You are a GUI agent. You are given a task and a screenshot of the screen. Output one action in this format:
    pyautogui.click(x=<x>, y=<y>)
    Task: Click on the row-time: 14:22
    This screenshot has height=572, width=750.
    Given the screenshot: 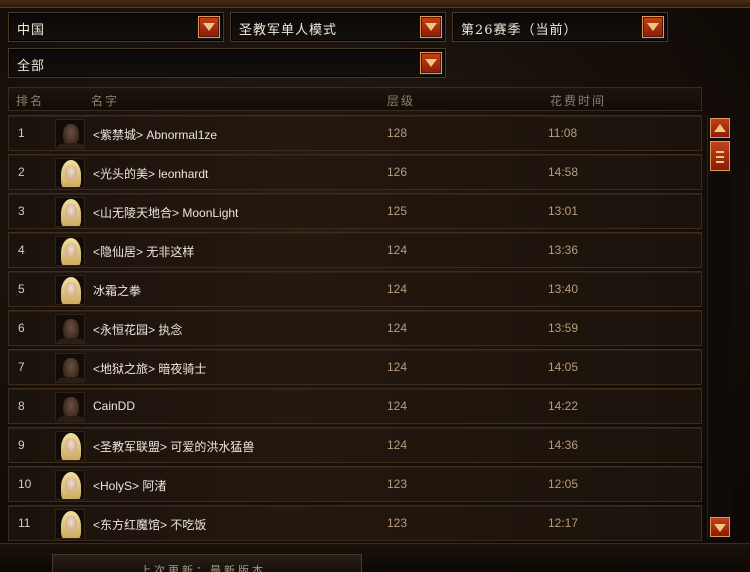 What is the action you would take?
    pyautogui.click(x=563, y=406)
    